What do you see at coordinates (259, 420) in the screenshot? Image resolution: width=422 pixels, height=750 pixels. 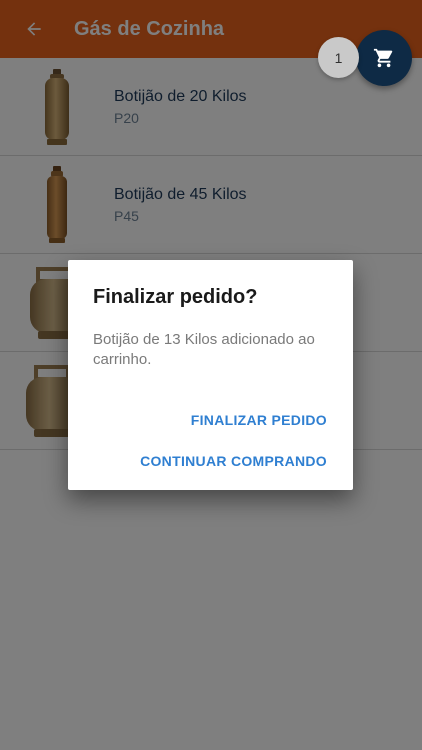 I see `finalize-order-button: FINALIZAR PEDIDO` at bounding box center [259, 420].